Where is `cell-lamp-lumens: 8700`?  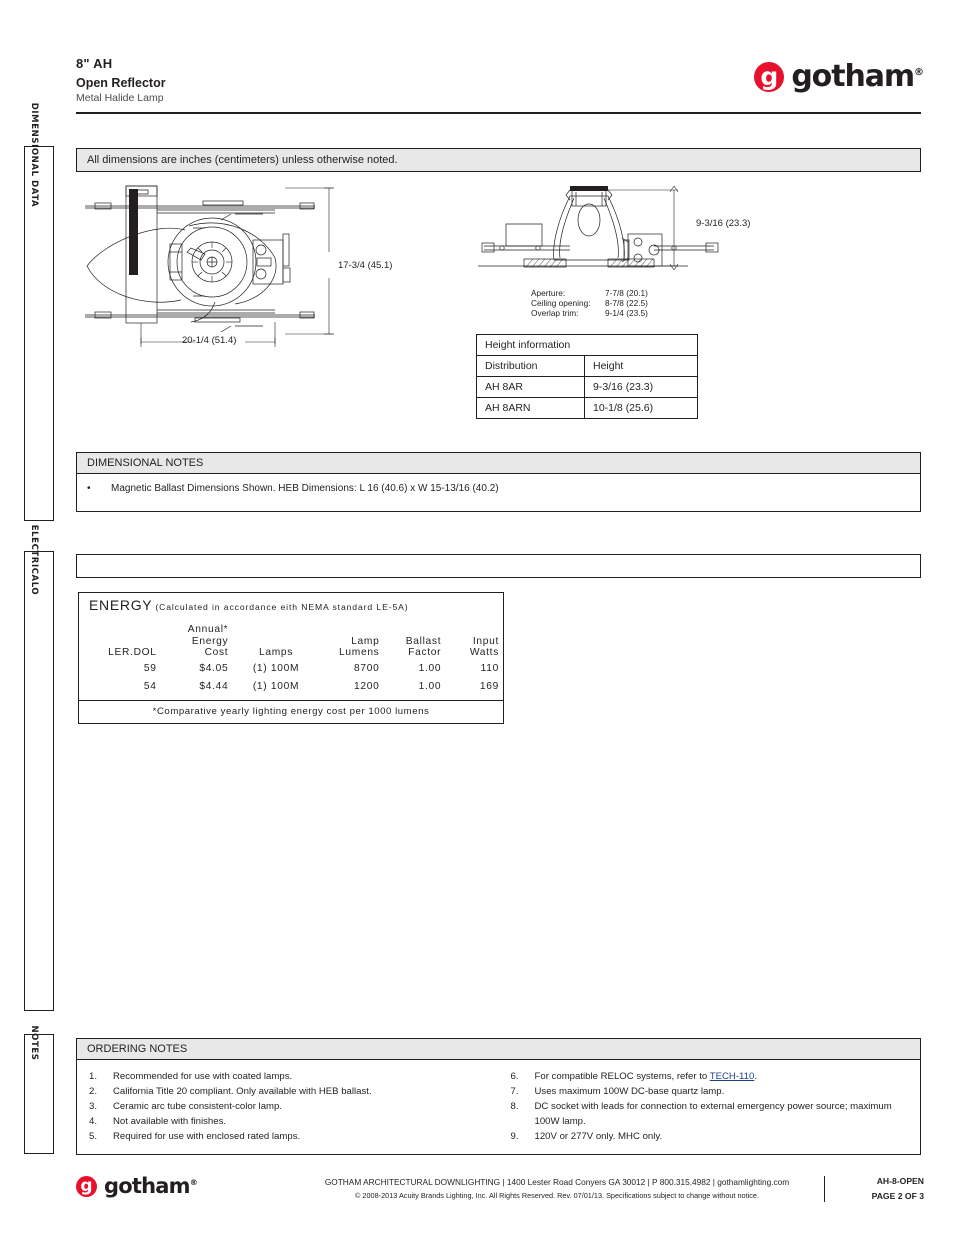 cell-lamp-lumens: 8700 is located at coordinates (367, 668).